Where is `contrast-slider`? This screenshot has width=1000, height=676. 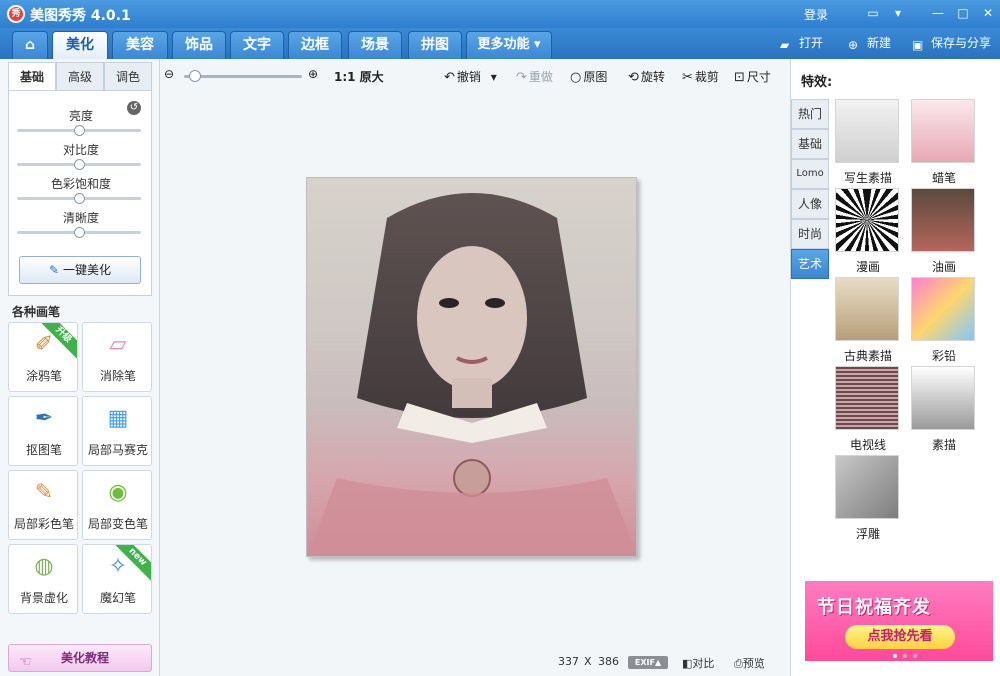 contrast-slider is located at coordinates (79, 164).